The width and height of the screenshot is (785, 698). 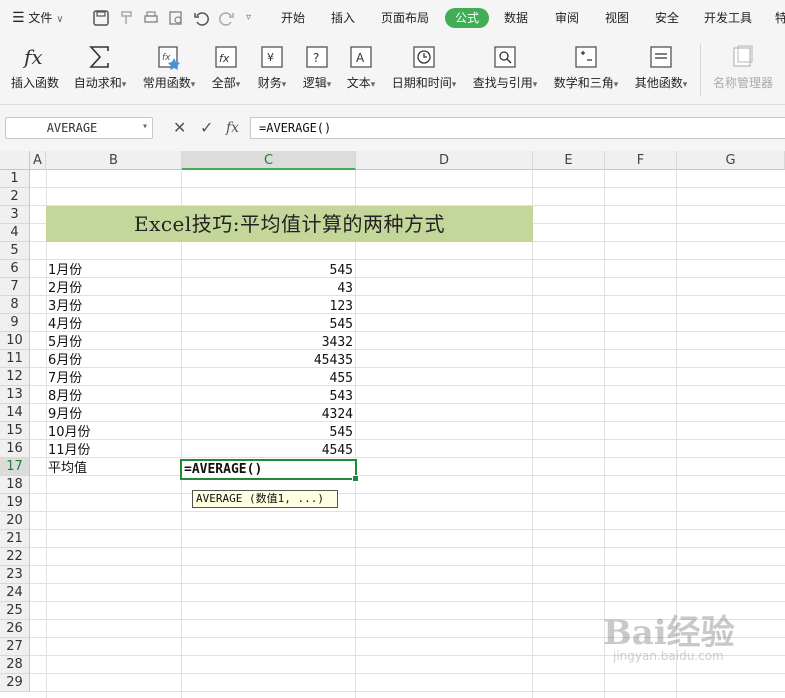 What do you see at coordinates (467, 18) in the screenshot?
I see `tab-formulas: 公式` at bounding box center [467, 18].